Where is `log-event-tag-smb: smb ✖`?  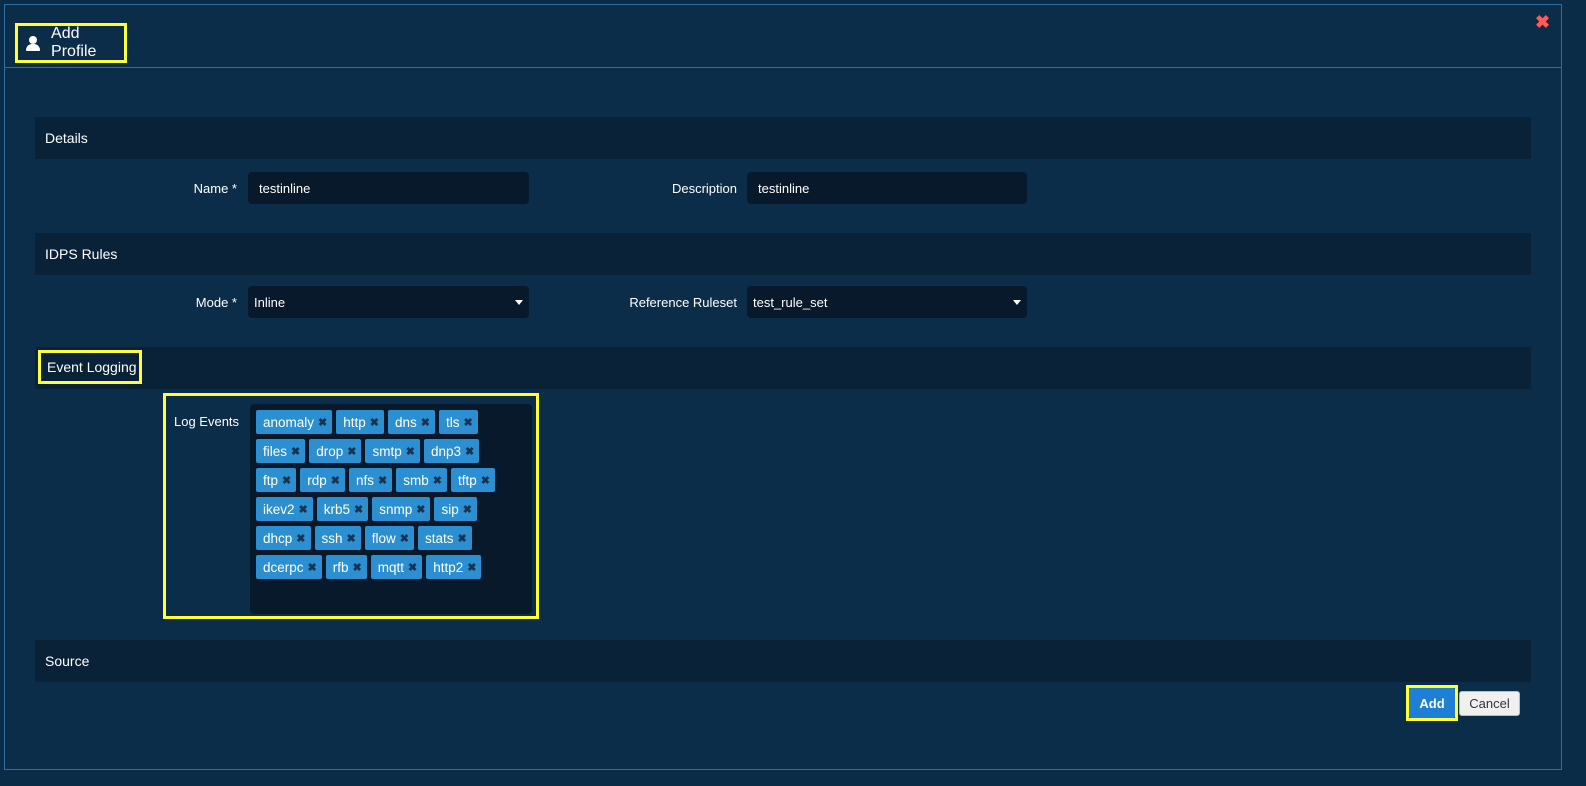 log-event-tag-smb: smb ✖ is located at coordinates (421, 480).